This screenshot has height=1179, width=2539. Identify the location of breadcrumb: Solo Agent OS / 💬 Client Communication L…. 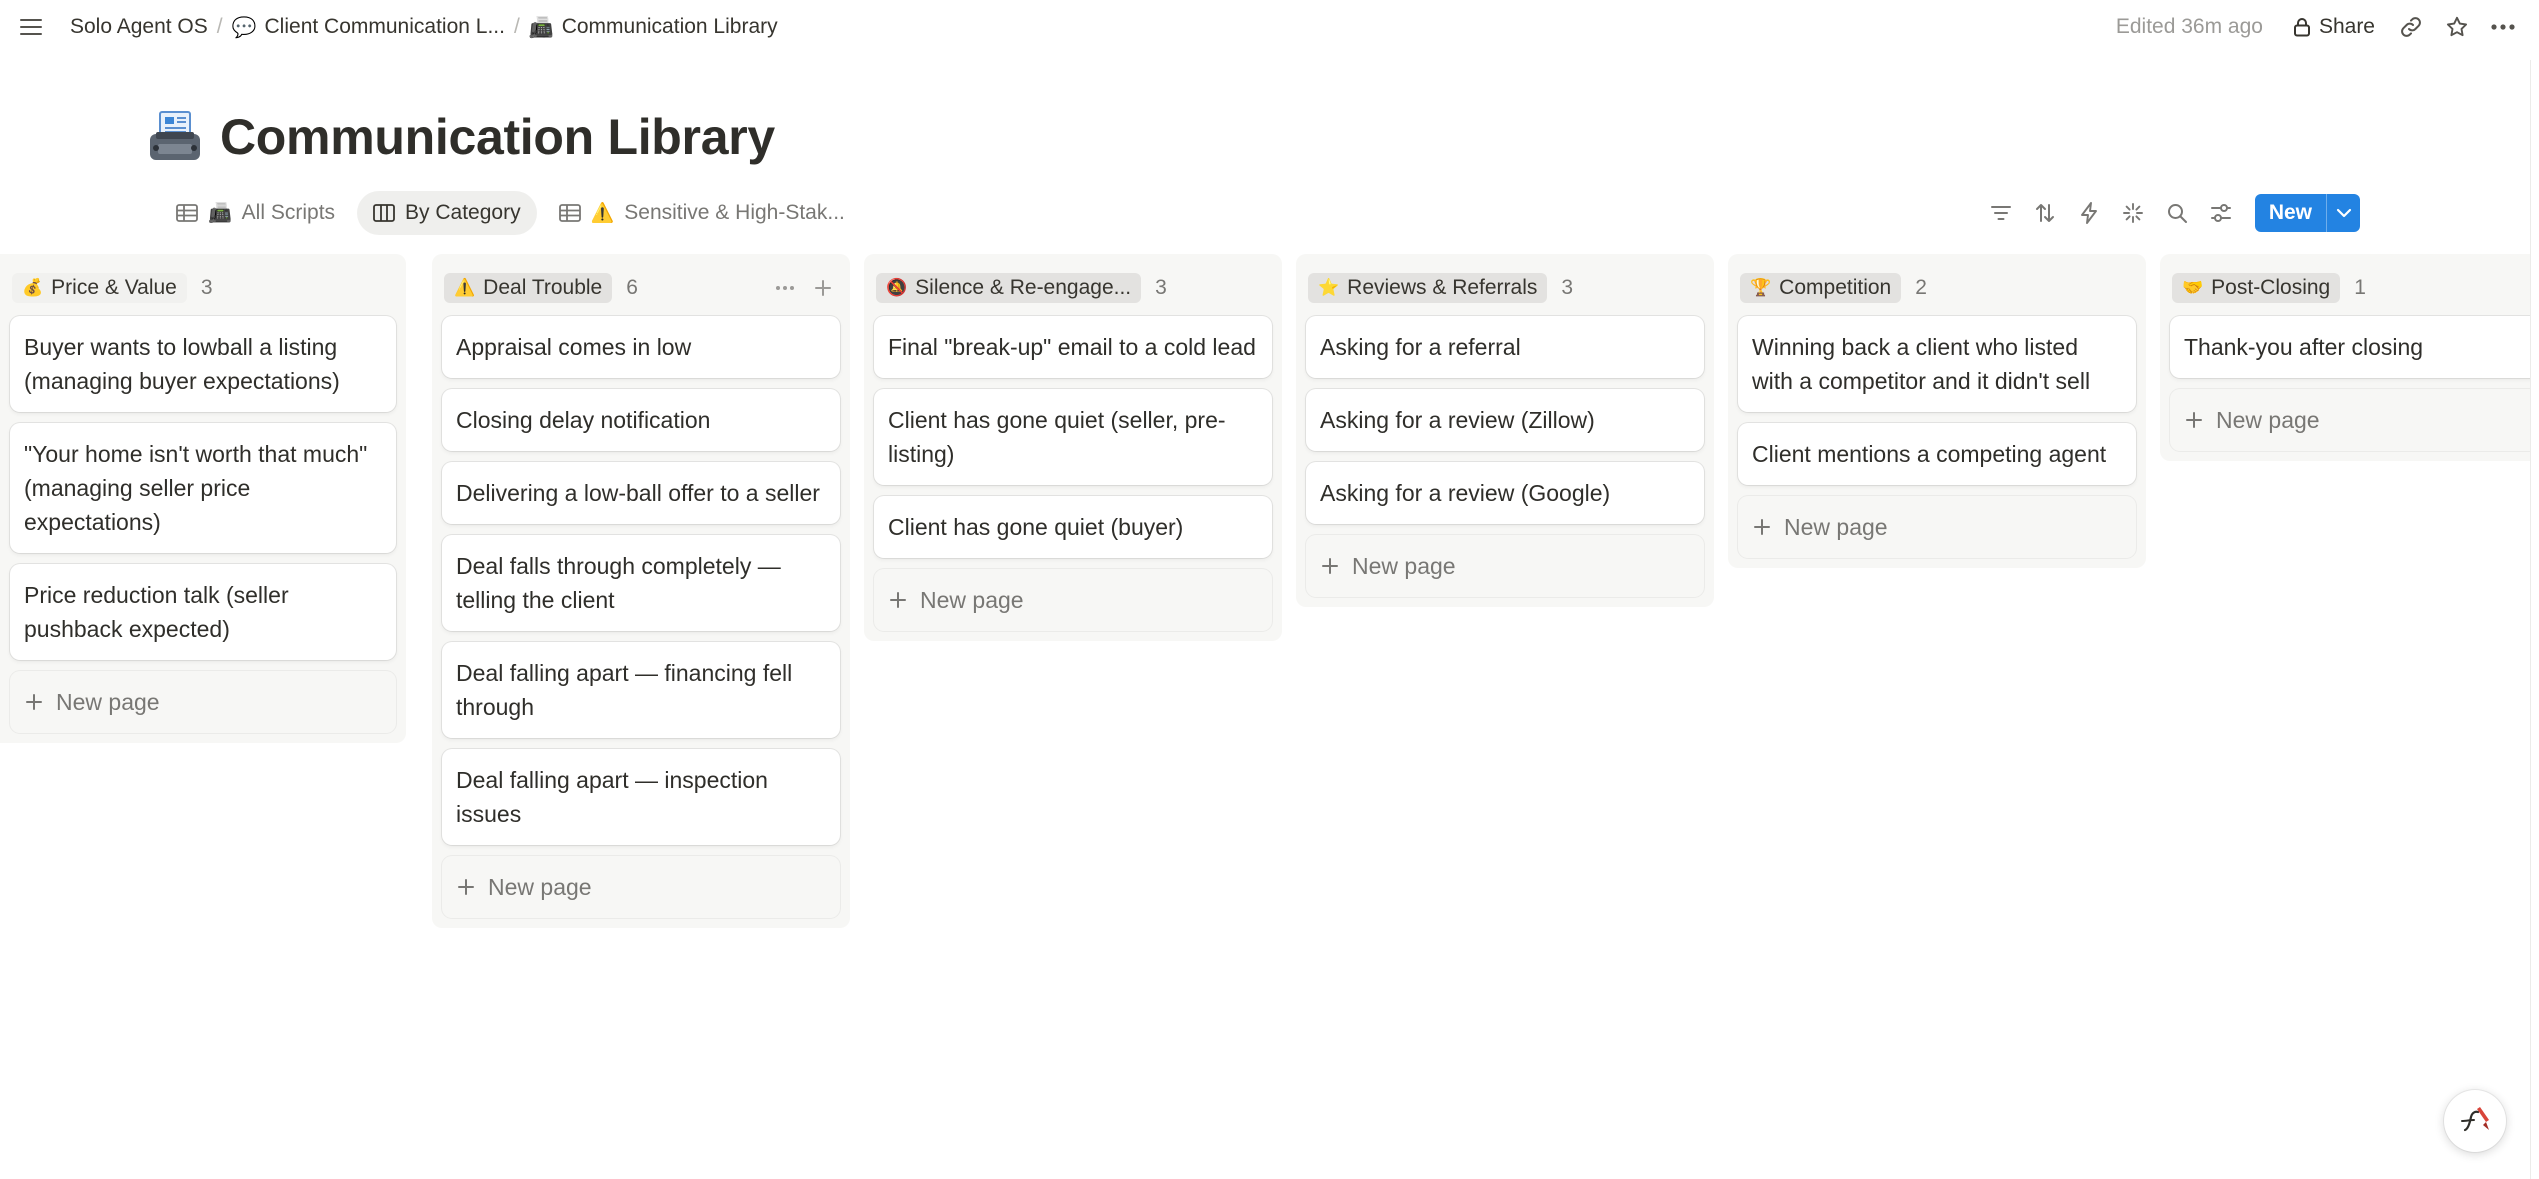
(424, 27).